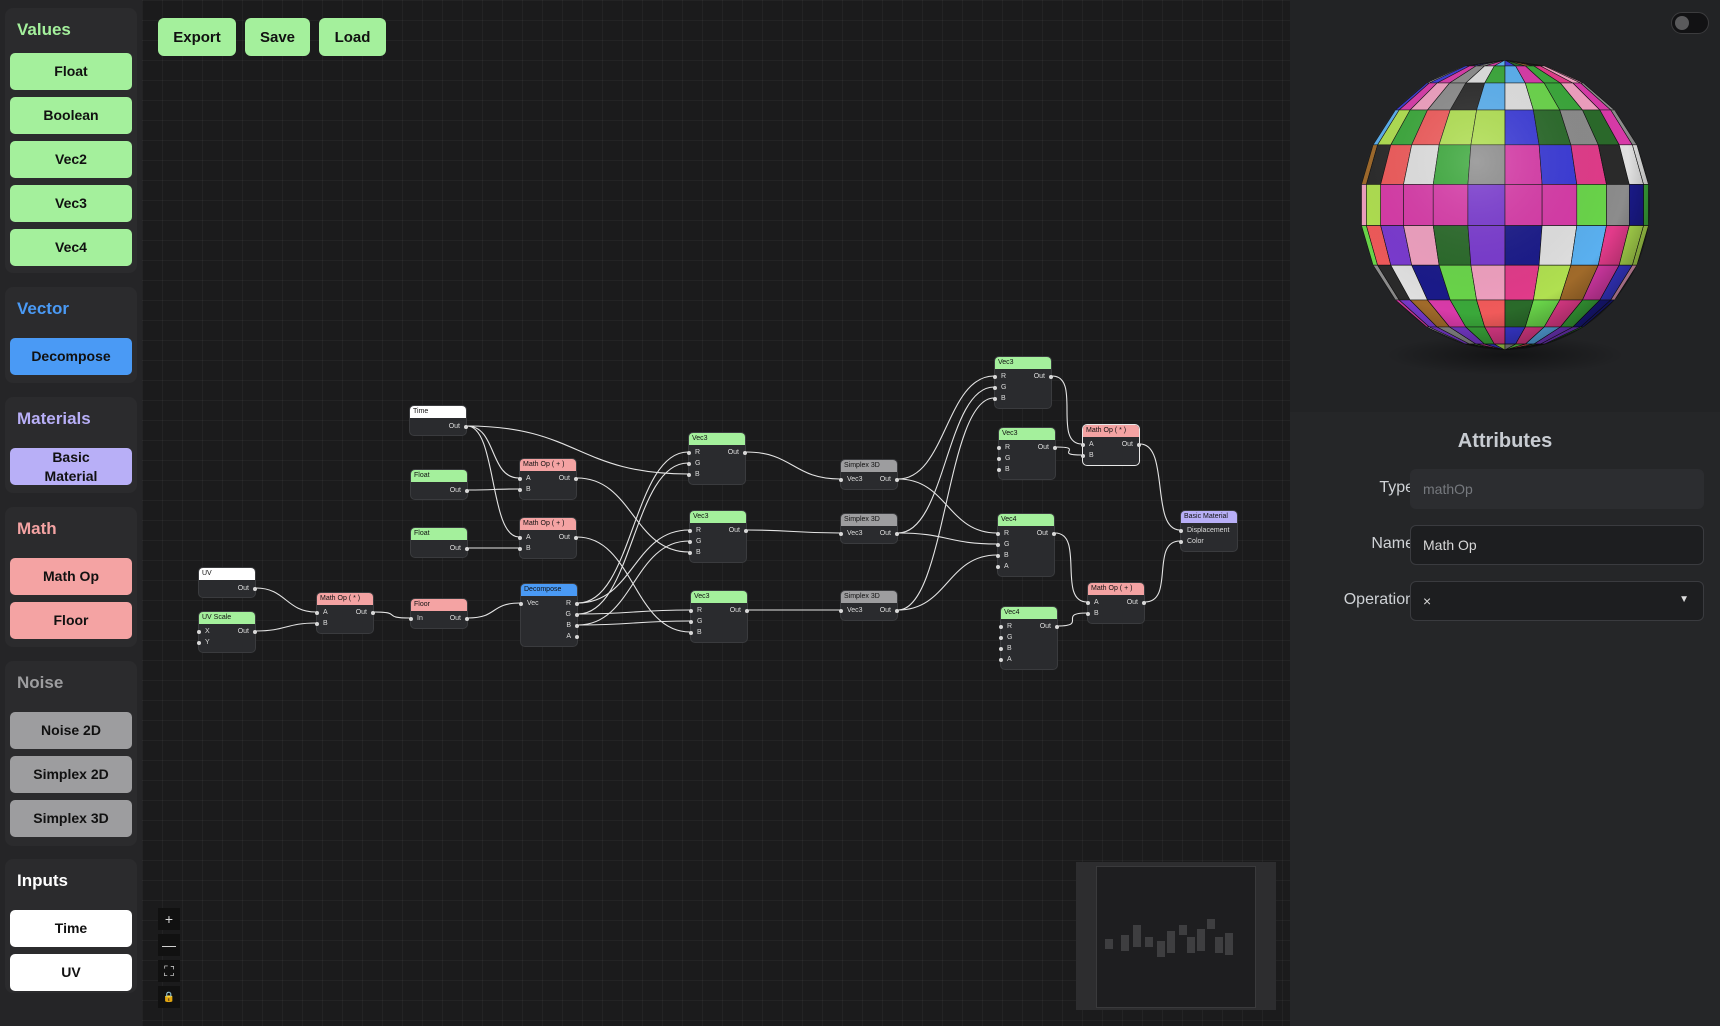 This screenshot has width=1720, height=1026. I want to click on graph-node-simp1: Simplex 3D Vec3 Out, so click(869, 474).